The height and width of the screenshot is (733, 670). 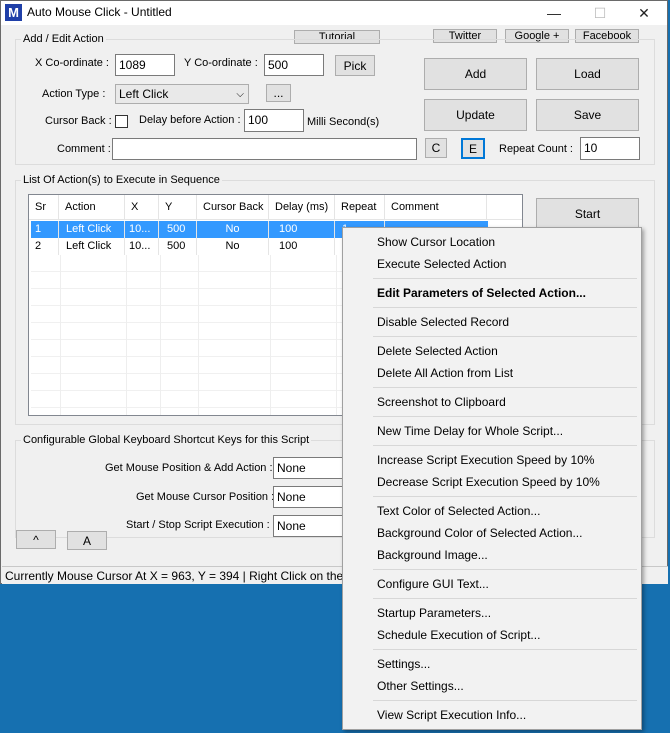 I want to click on get-mouse-position-input: None, so click(x=313, y=468).